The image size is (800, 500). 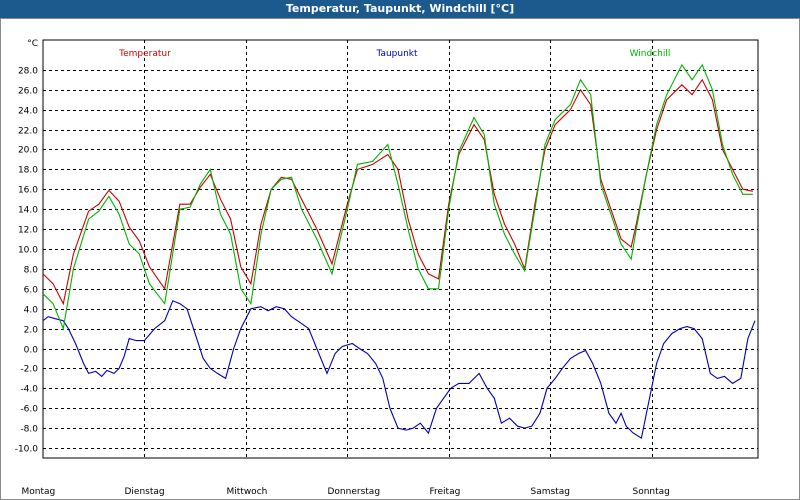 What do you see at coordinates (28, 151) in the screenshot?
I see `y-tick-label: 20.0` at bounding box center [28, 151].